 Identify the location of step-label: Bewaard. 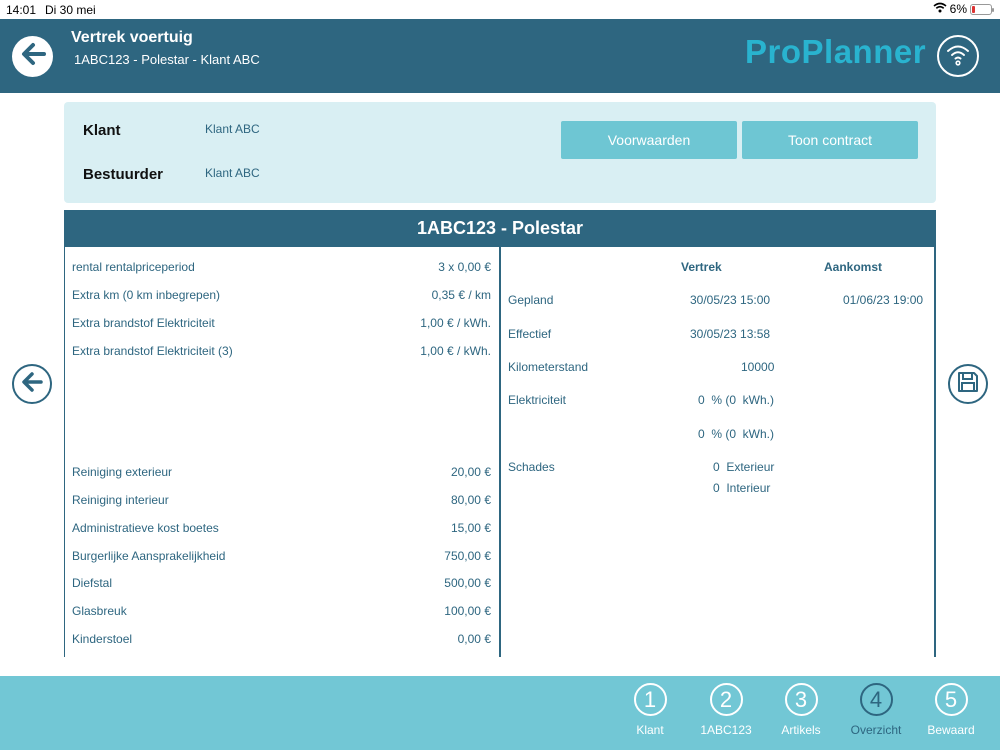
(951, 730).